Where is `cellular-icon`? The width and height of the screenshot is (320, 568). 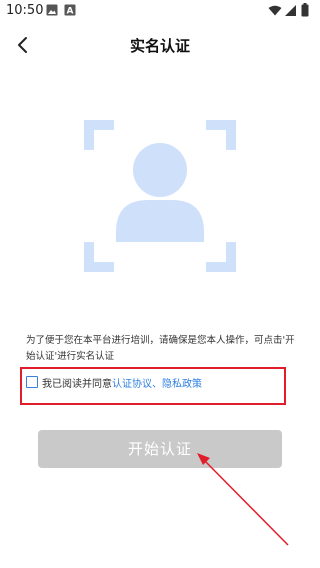
cellular-icon is located at coordinates (290, 10).